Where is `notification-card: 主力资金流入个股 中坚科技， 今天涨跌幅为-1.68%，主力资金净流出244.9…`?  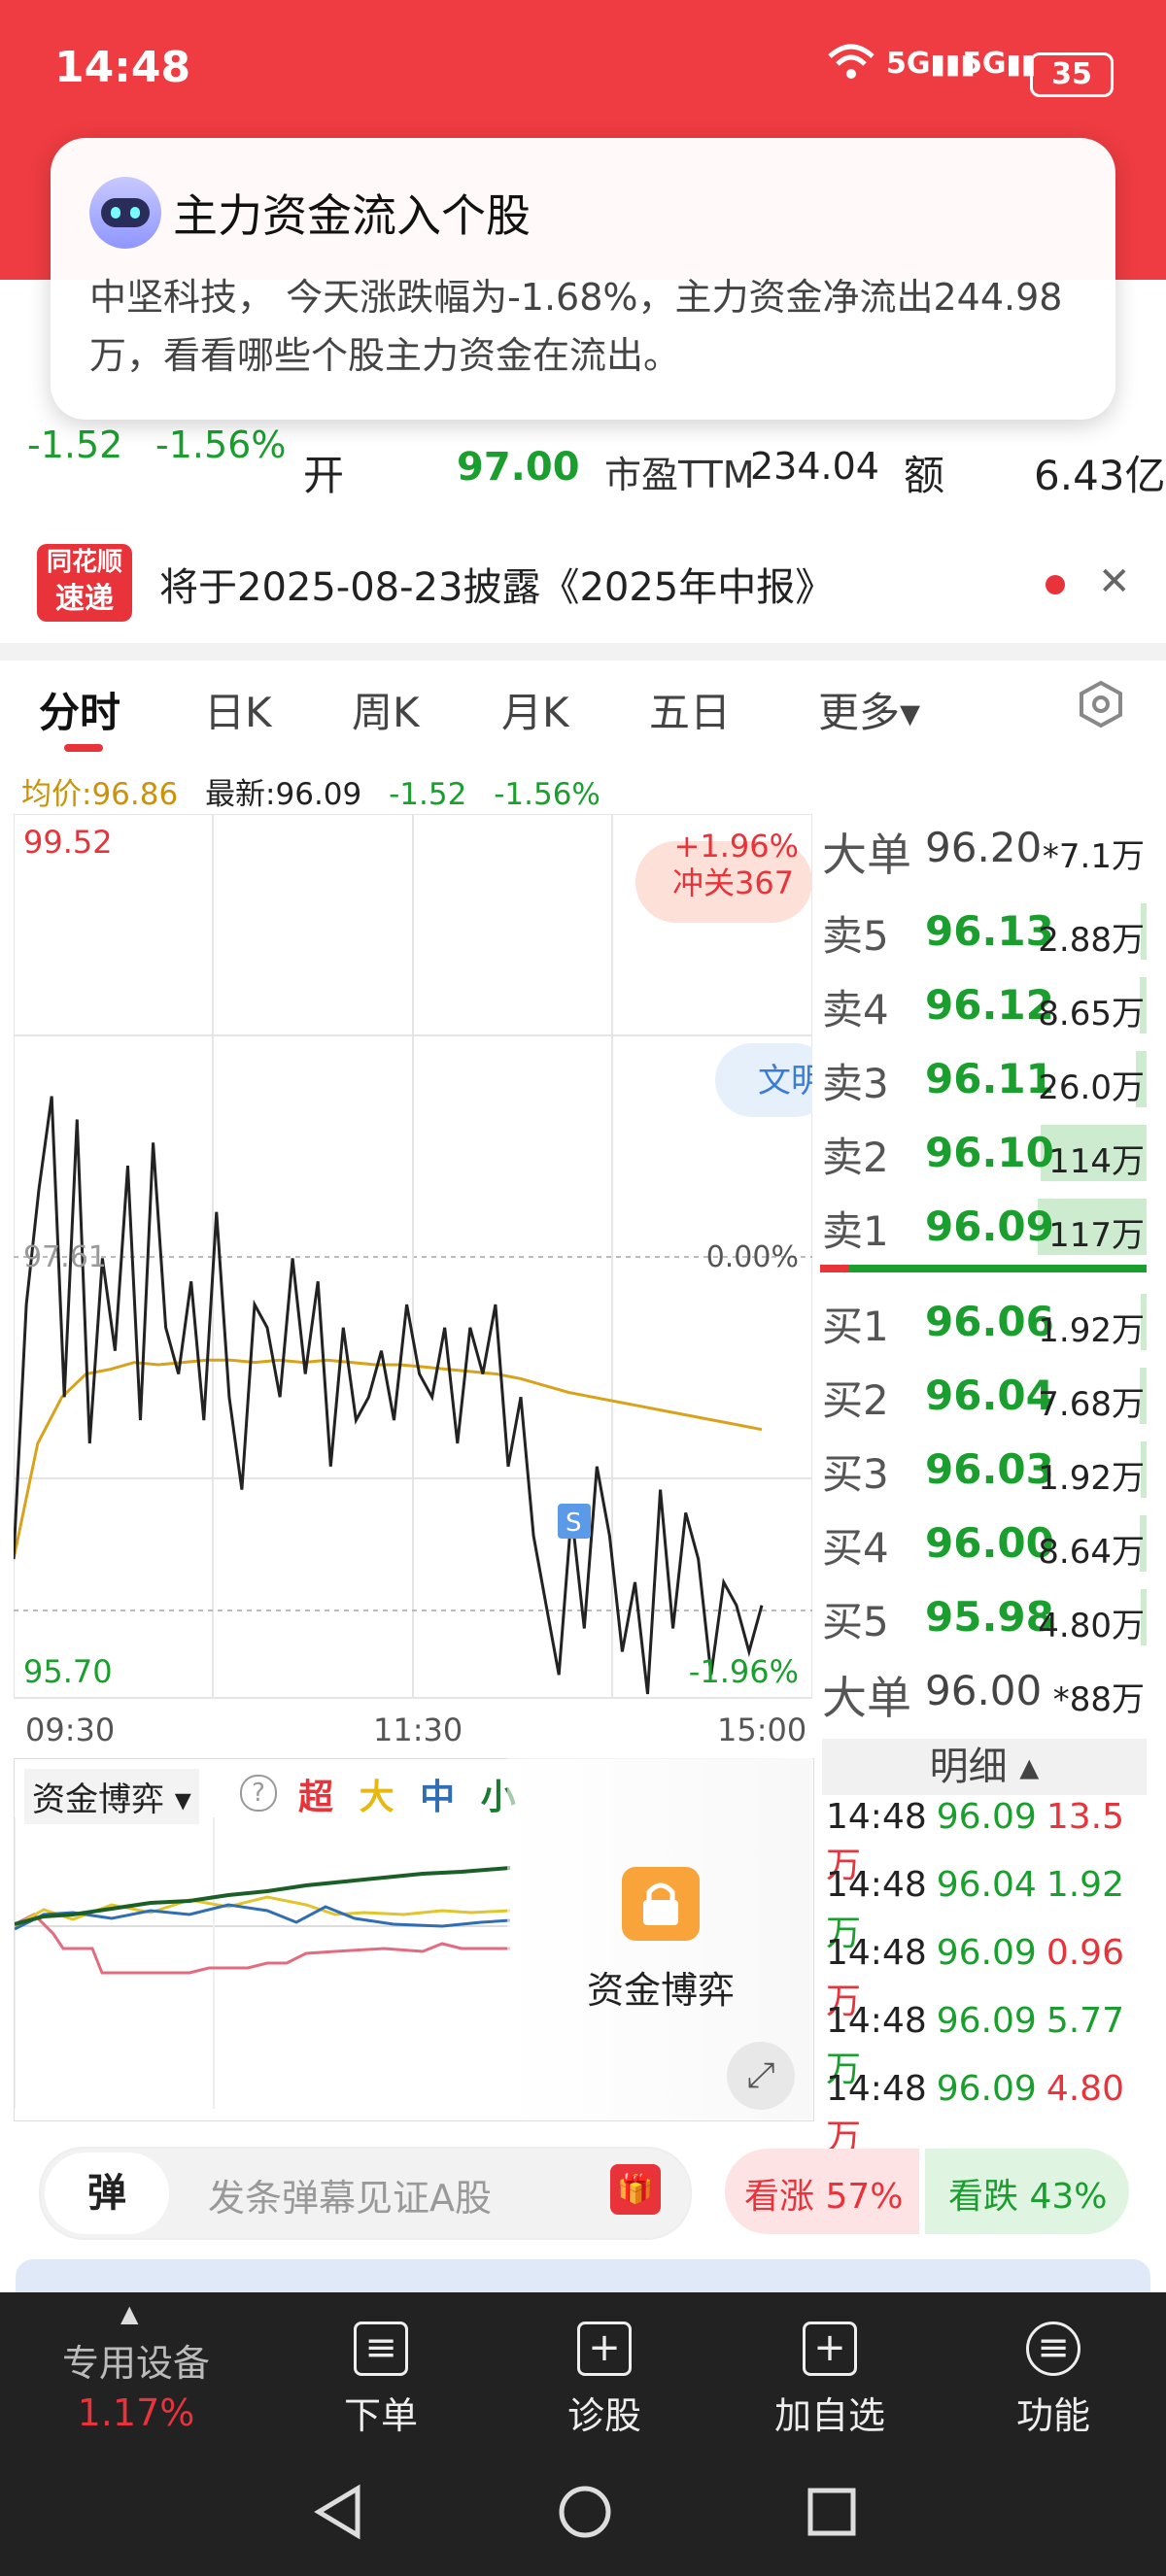
notification-card: 主力资金流入个股 中坚科技， 今天涨跌幅为-1.68%，主力资金净流出244.9… is located at coordinates (583, 279).